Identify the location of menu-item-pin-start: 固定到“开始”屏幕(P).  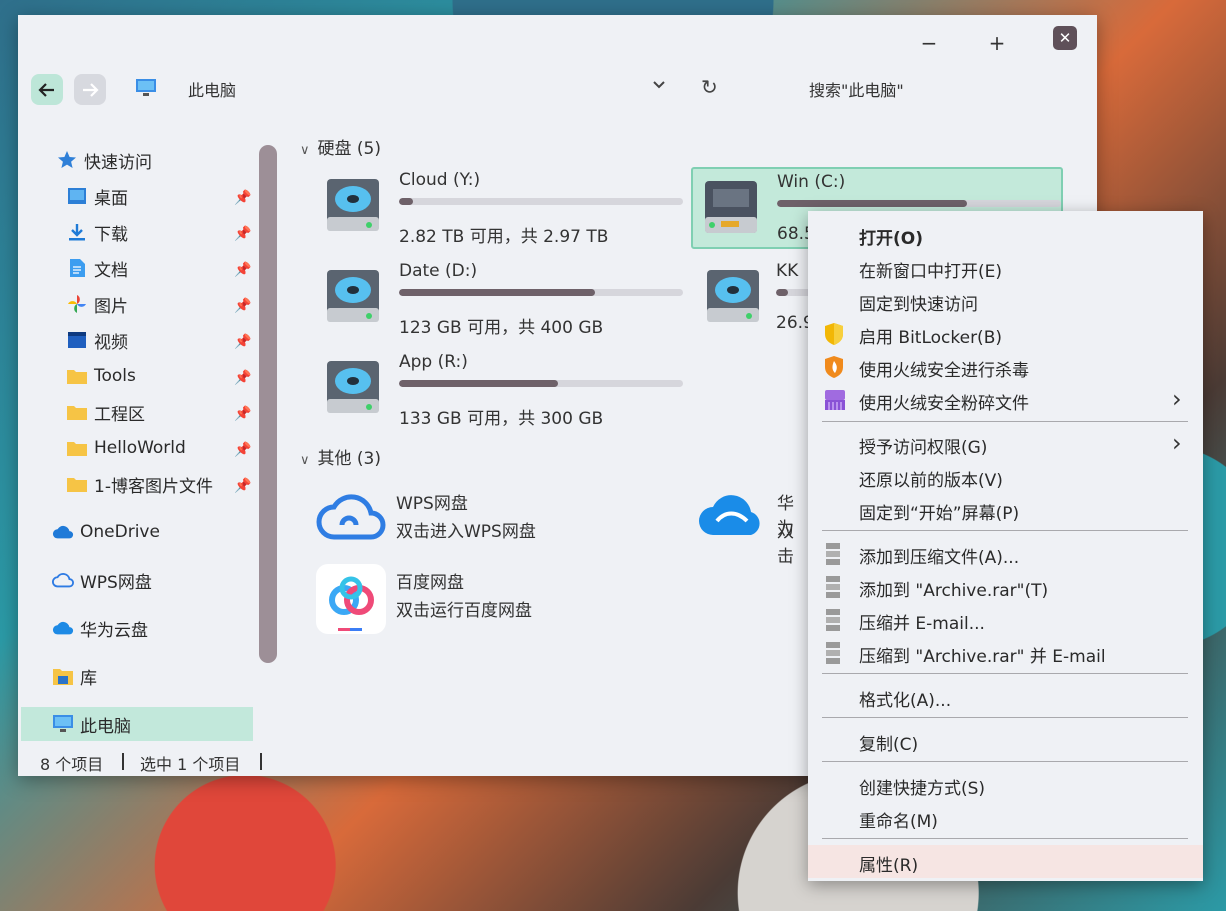
(1005, 509).